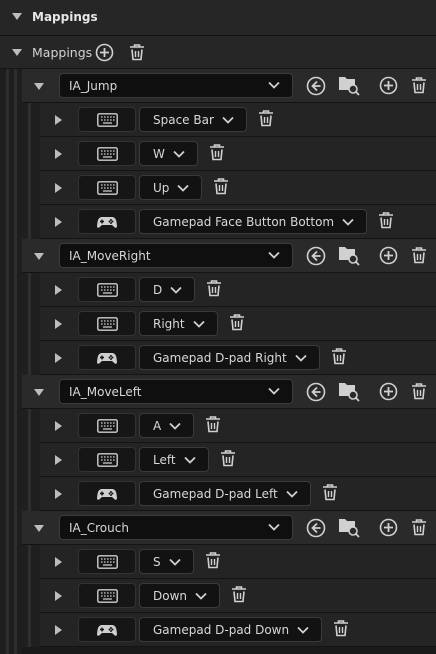  What do you see at coordinates (231, 629) in the screenshot?
I see `key-selector-dropdown: Gamepad D-pad Down` at bounding box center [231, 629].